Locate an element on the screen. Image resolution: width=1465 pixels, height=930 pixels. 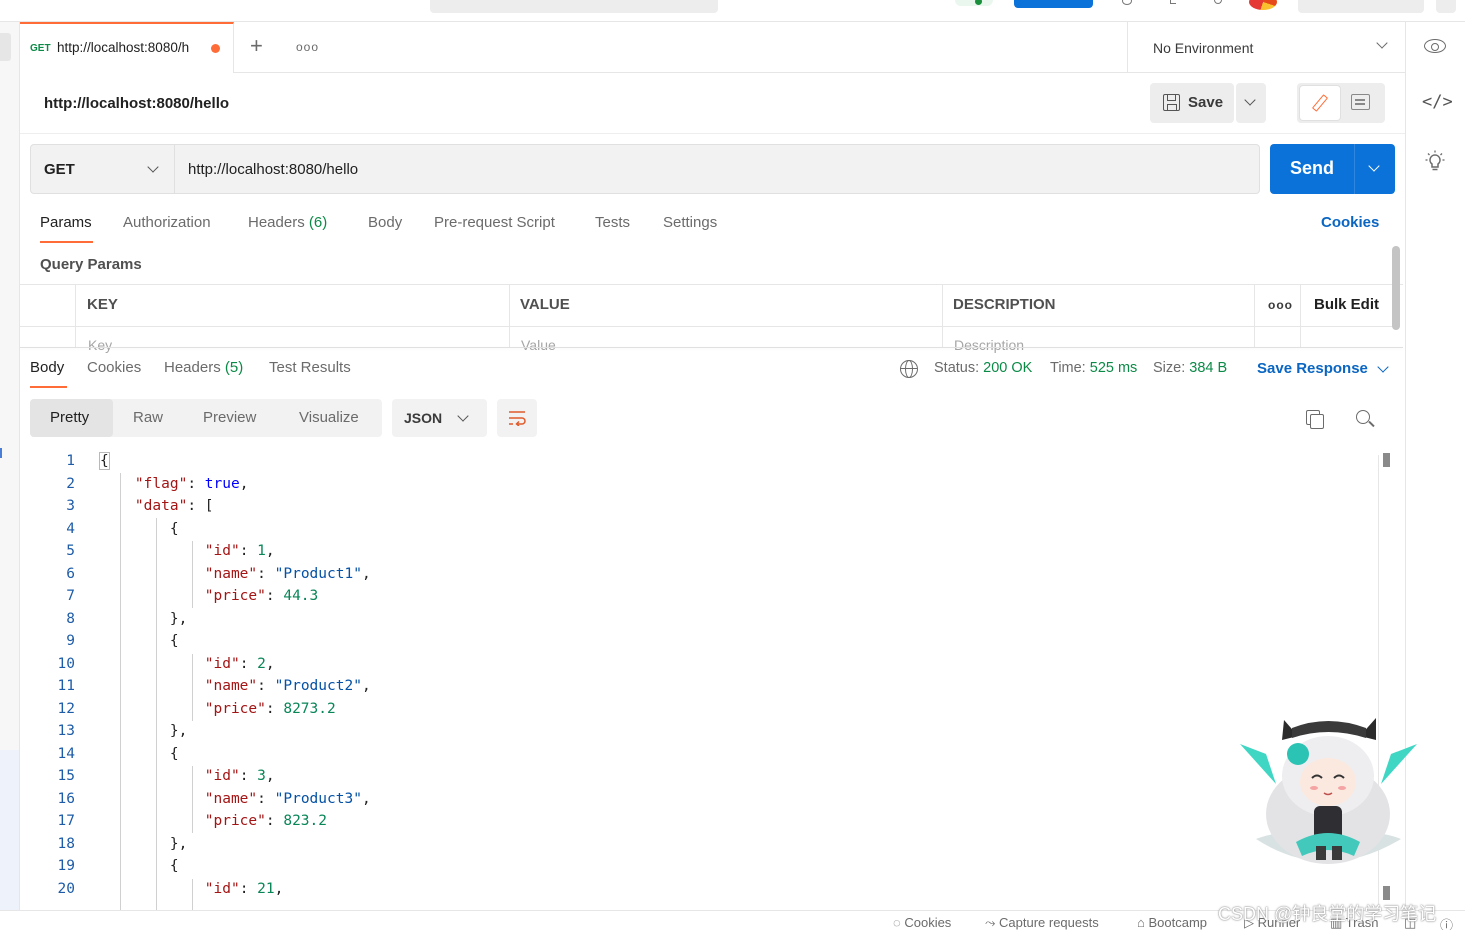
statusbar-bootcamp: ⌂ Bootcamp is located at coordinates (1172, 922).